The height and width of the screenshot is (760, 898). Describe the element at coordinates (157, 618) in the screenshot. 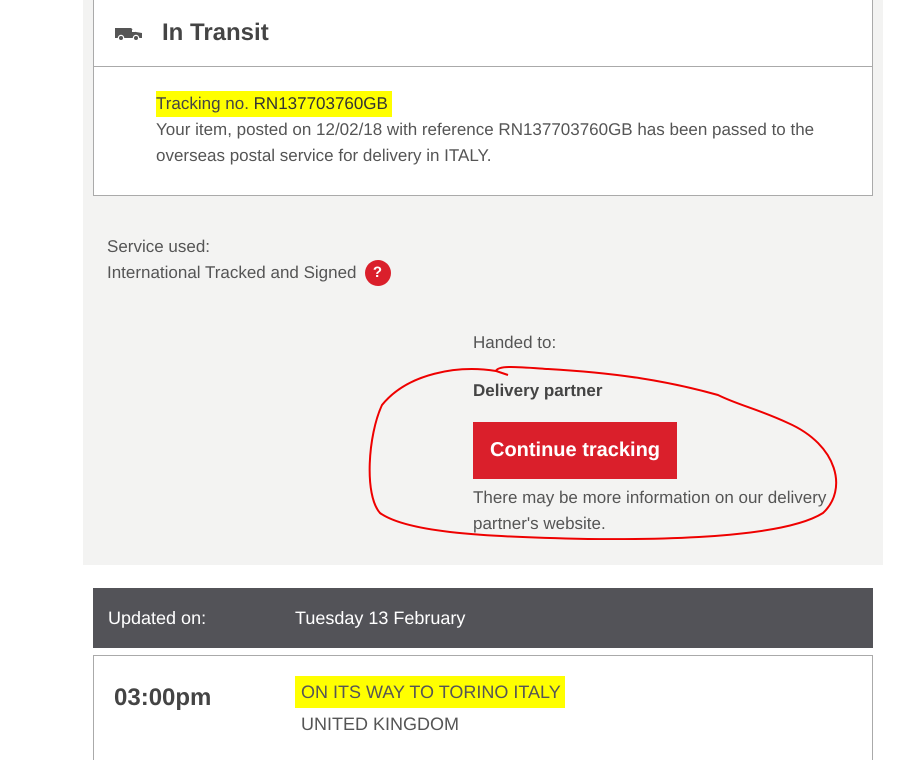

I see `updated-label: Updated on:` at that location.